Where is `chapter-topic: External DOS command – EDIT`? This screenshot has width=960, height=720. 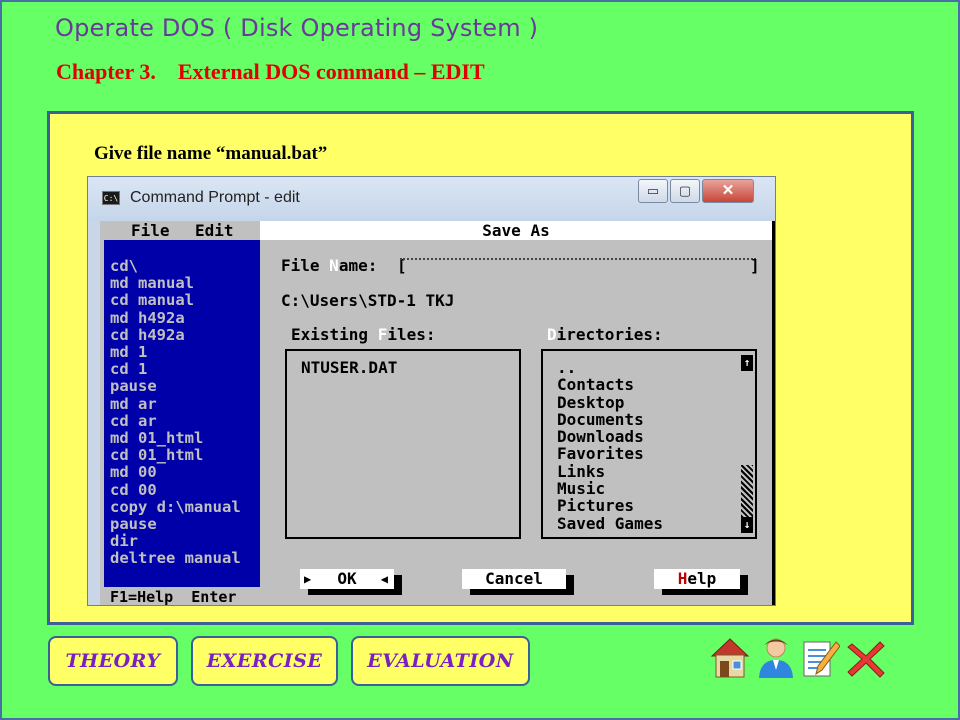
chapter-topic: External DOS command – EDIT is located at coordinates (331, 71).